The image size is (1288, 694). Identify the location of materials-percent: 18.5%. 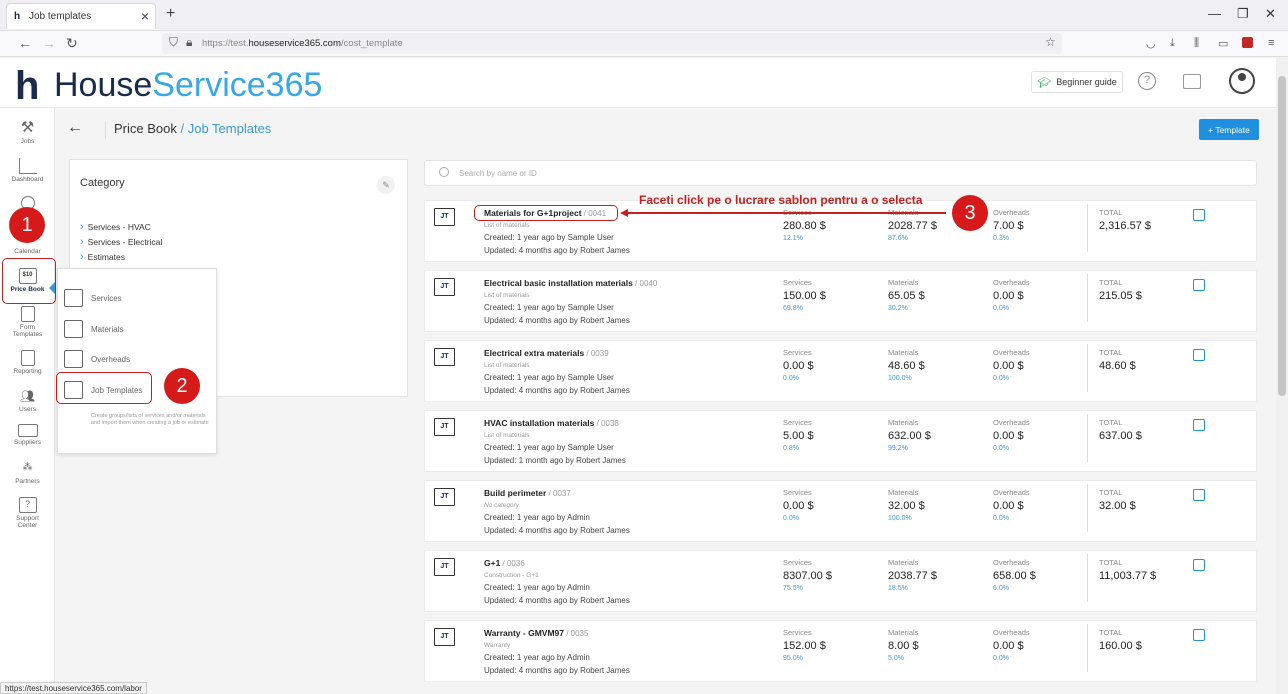
(898, 588).